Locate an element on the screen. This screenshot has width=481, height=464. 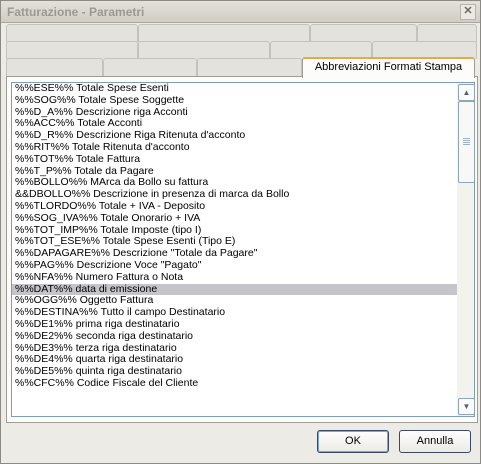
list-item: %%NFA%% Numero Fattura o Nota is located at coordinates (236, 277).